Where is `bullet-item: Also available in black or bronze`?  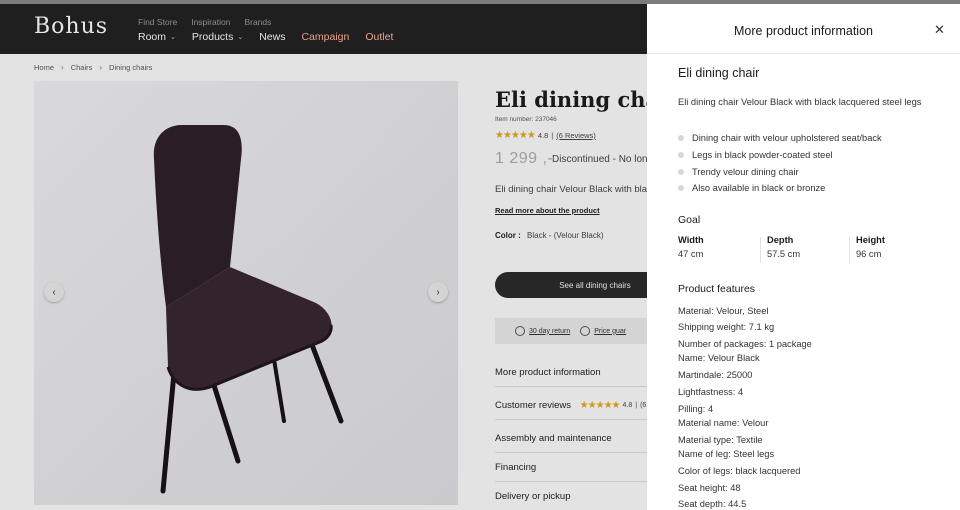
bullet-item: Also available in black or bronze is located at coordinates (780, 188).